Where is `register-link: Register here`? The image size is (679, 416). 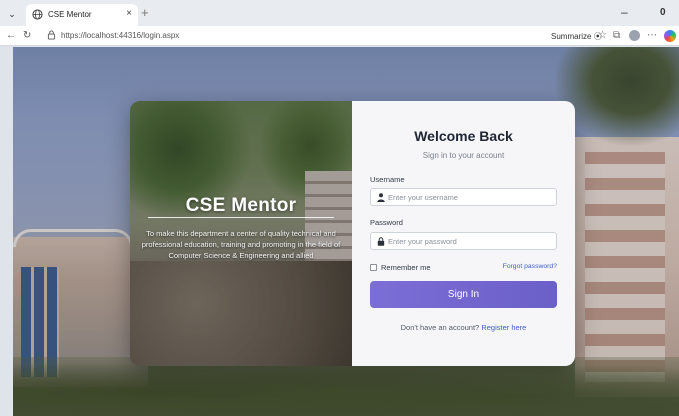 register-link: Register here is located at coordinates (503, 327).